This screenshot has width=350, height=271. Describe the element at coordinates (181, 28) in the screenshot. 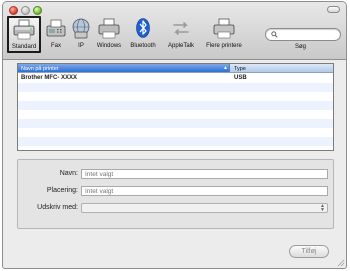

I see `appletalk-icon` at that location.